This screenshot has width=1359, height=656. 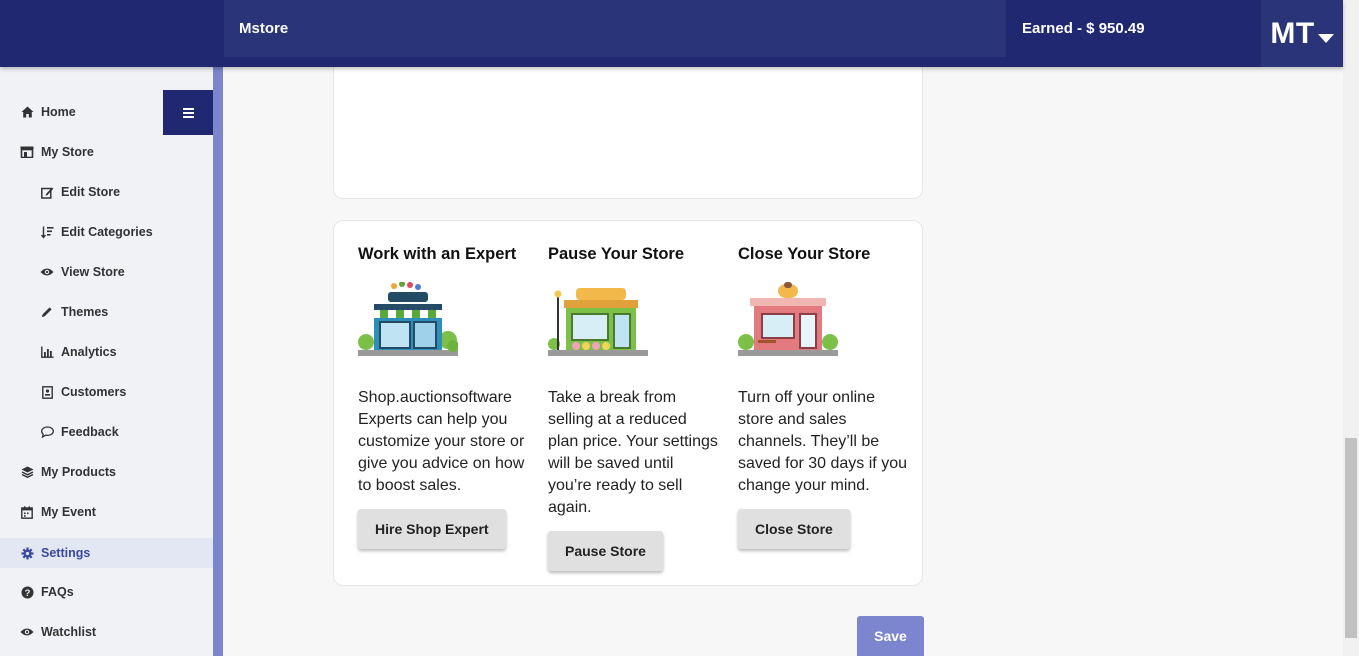 I want to click on previous-card, so click(x=628, y=129).